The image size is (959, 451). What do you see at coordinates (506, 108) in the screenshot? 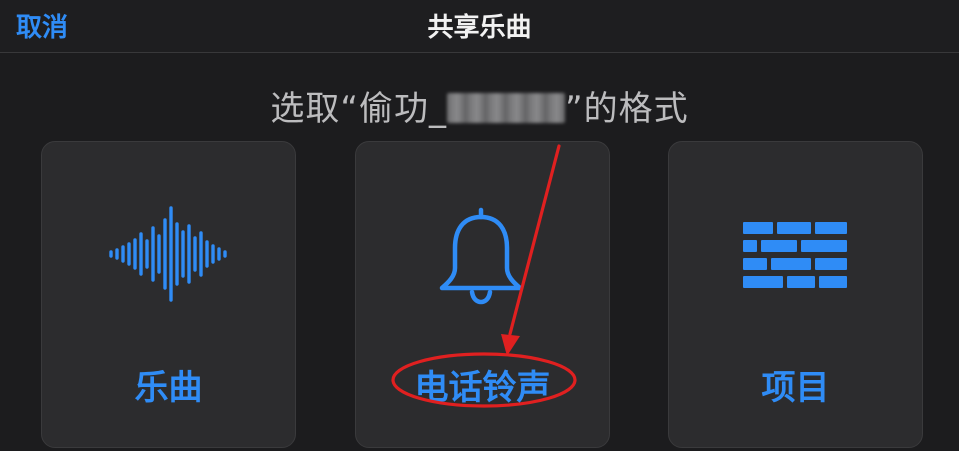
I see `redacted-song-name` at bounding box center [506, 108].